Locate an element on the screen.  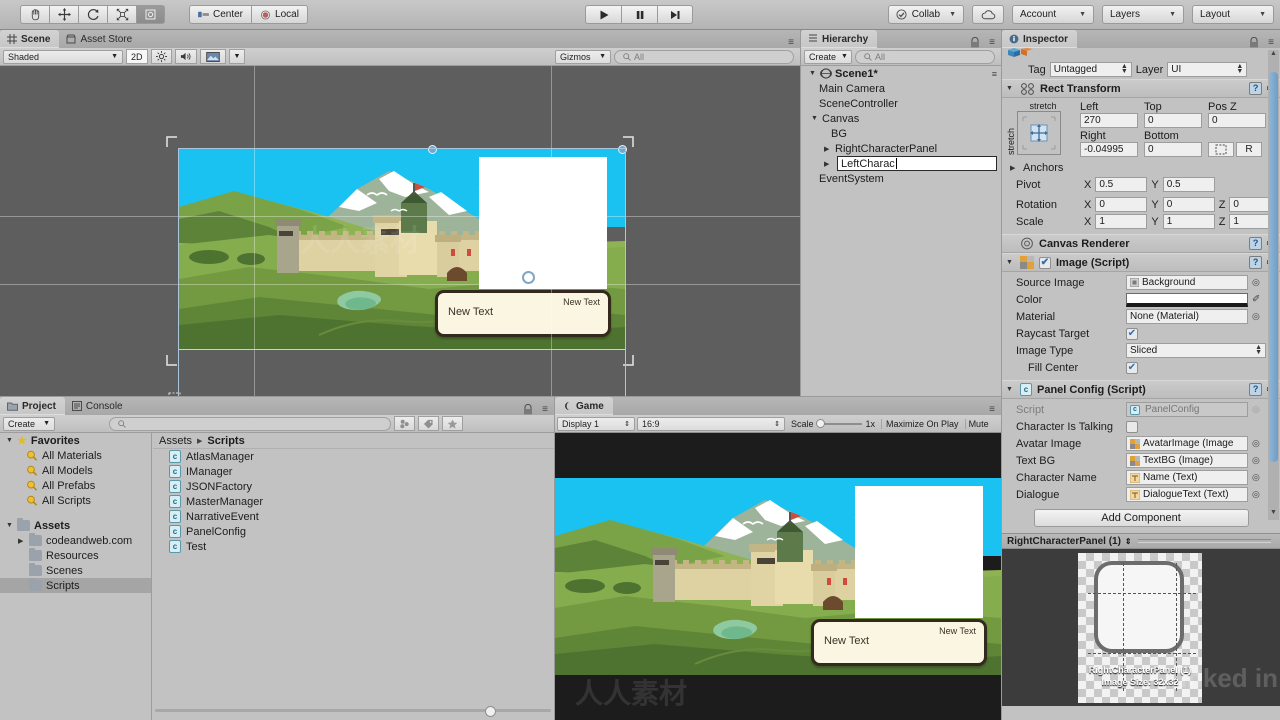
toggle-2d-button: 2D is located at coordinates (137, 56).